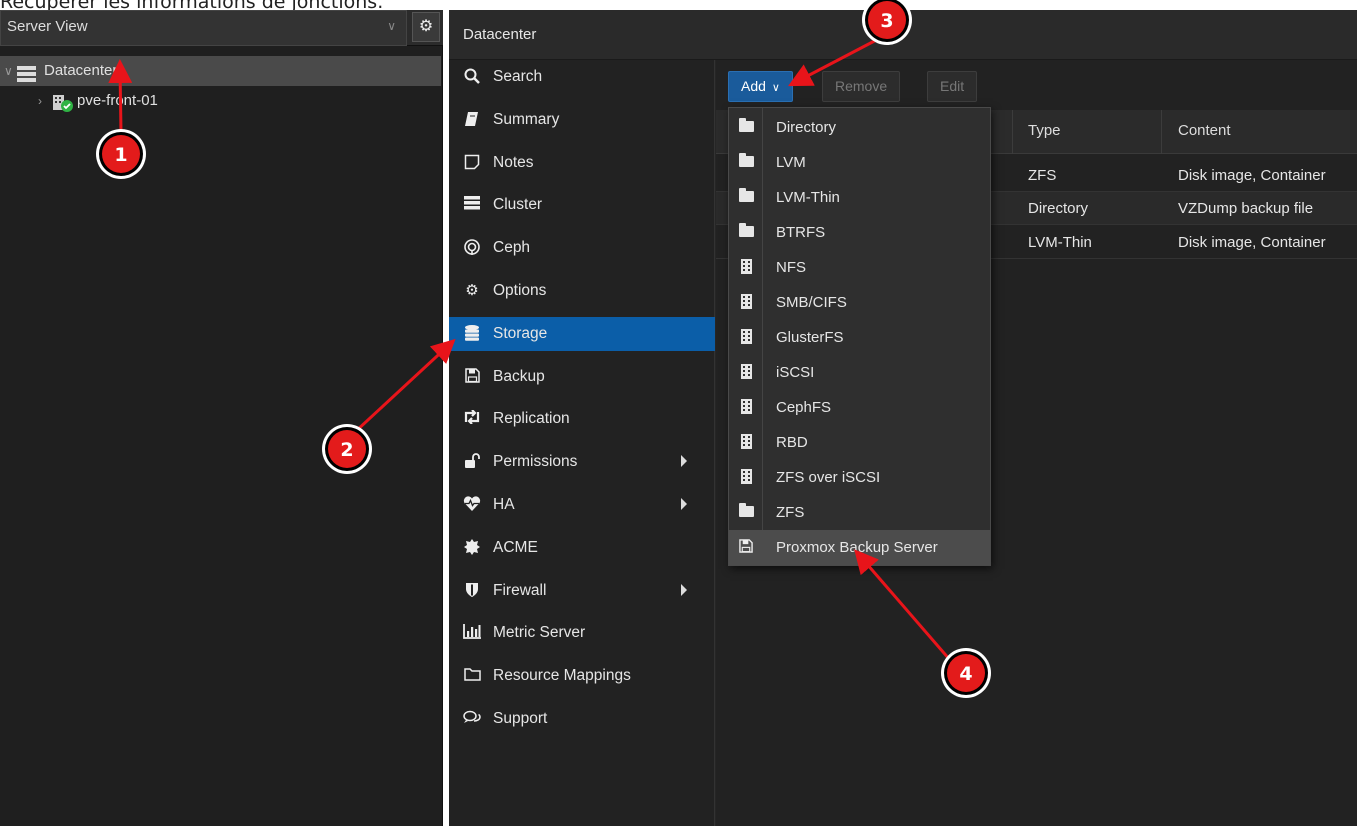 This screenshot has width=1357, height=826. What do you see at coordinates (472, 676) in the screenshot?
I see `folder-open-icon` at bounding box center [472, 676].